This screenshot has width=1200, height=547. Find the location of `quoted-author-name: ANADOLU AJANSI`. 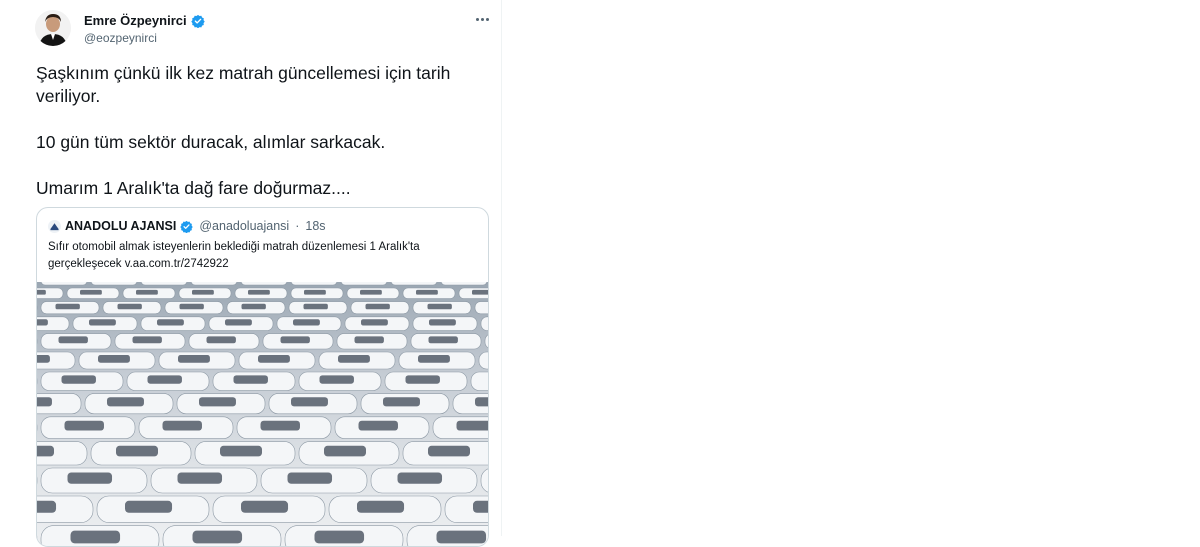

quoted-author-name: ANADOLU AJANSI is located at coordinates (120, 226).